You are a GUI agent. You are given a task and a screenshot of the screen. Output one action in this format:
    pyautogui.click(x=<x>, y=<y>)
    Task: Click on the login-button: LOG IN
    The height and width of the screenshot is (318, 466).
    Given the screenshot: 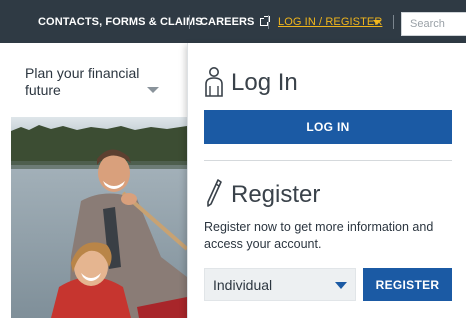 What is the action you would take?
    pyautogui.click(x=328, y=127)
    